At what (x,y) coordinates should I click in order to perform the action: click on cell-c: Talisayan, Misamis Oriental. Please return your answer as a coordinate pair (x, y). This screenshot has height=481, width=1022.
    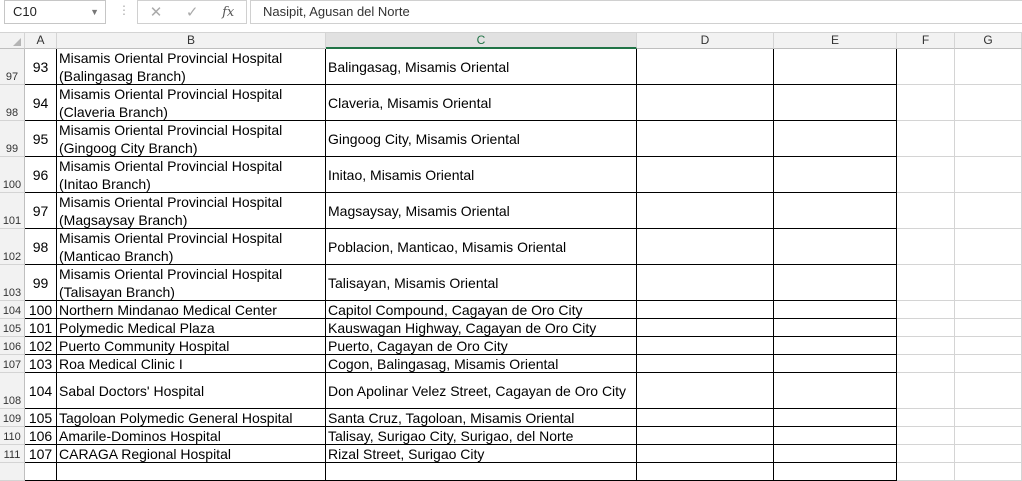
    Looking at the image, I should click on (481, 283).